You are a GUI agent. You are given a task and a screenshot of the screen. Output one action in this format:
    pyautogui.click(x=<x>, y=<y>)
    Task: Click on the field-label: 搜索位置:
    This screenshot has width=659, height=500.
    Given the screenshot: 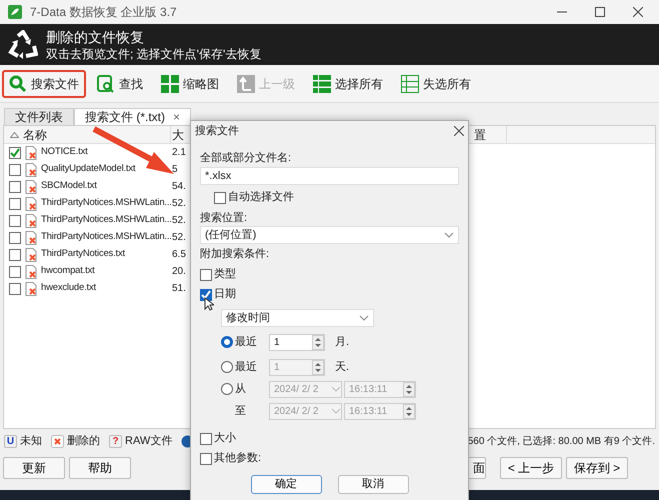 What is the action you would take?
    pyautogui.click(x=224, y=218)
    